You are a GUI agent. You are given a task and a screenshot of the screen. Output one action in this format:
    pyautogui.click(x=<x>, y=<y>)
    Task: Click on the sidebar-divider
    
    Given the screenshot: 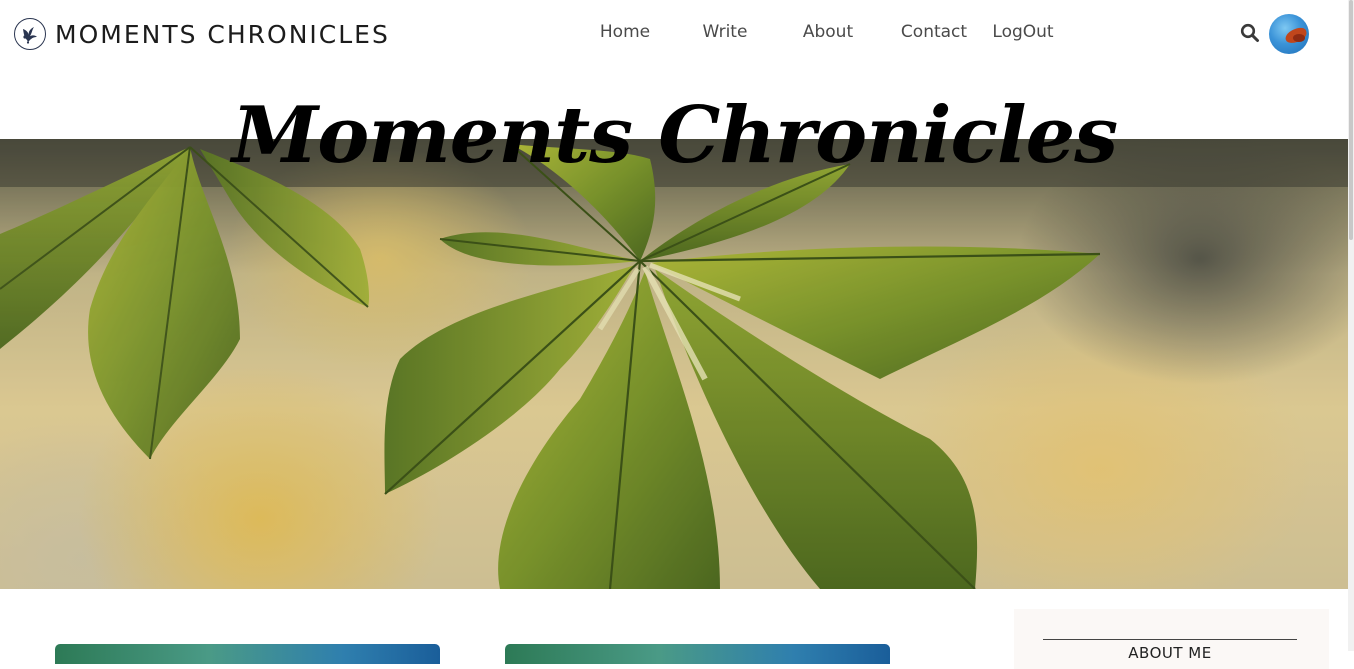 What is the action you would take?
    pyautogui.click(x=1170, y=639)
    